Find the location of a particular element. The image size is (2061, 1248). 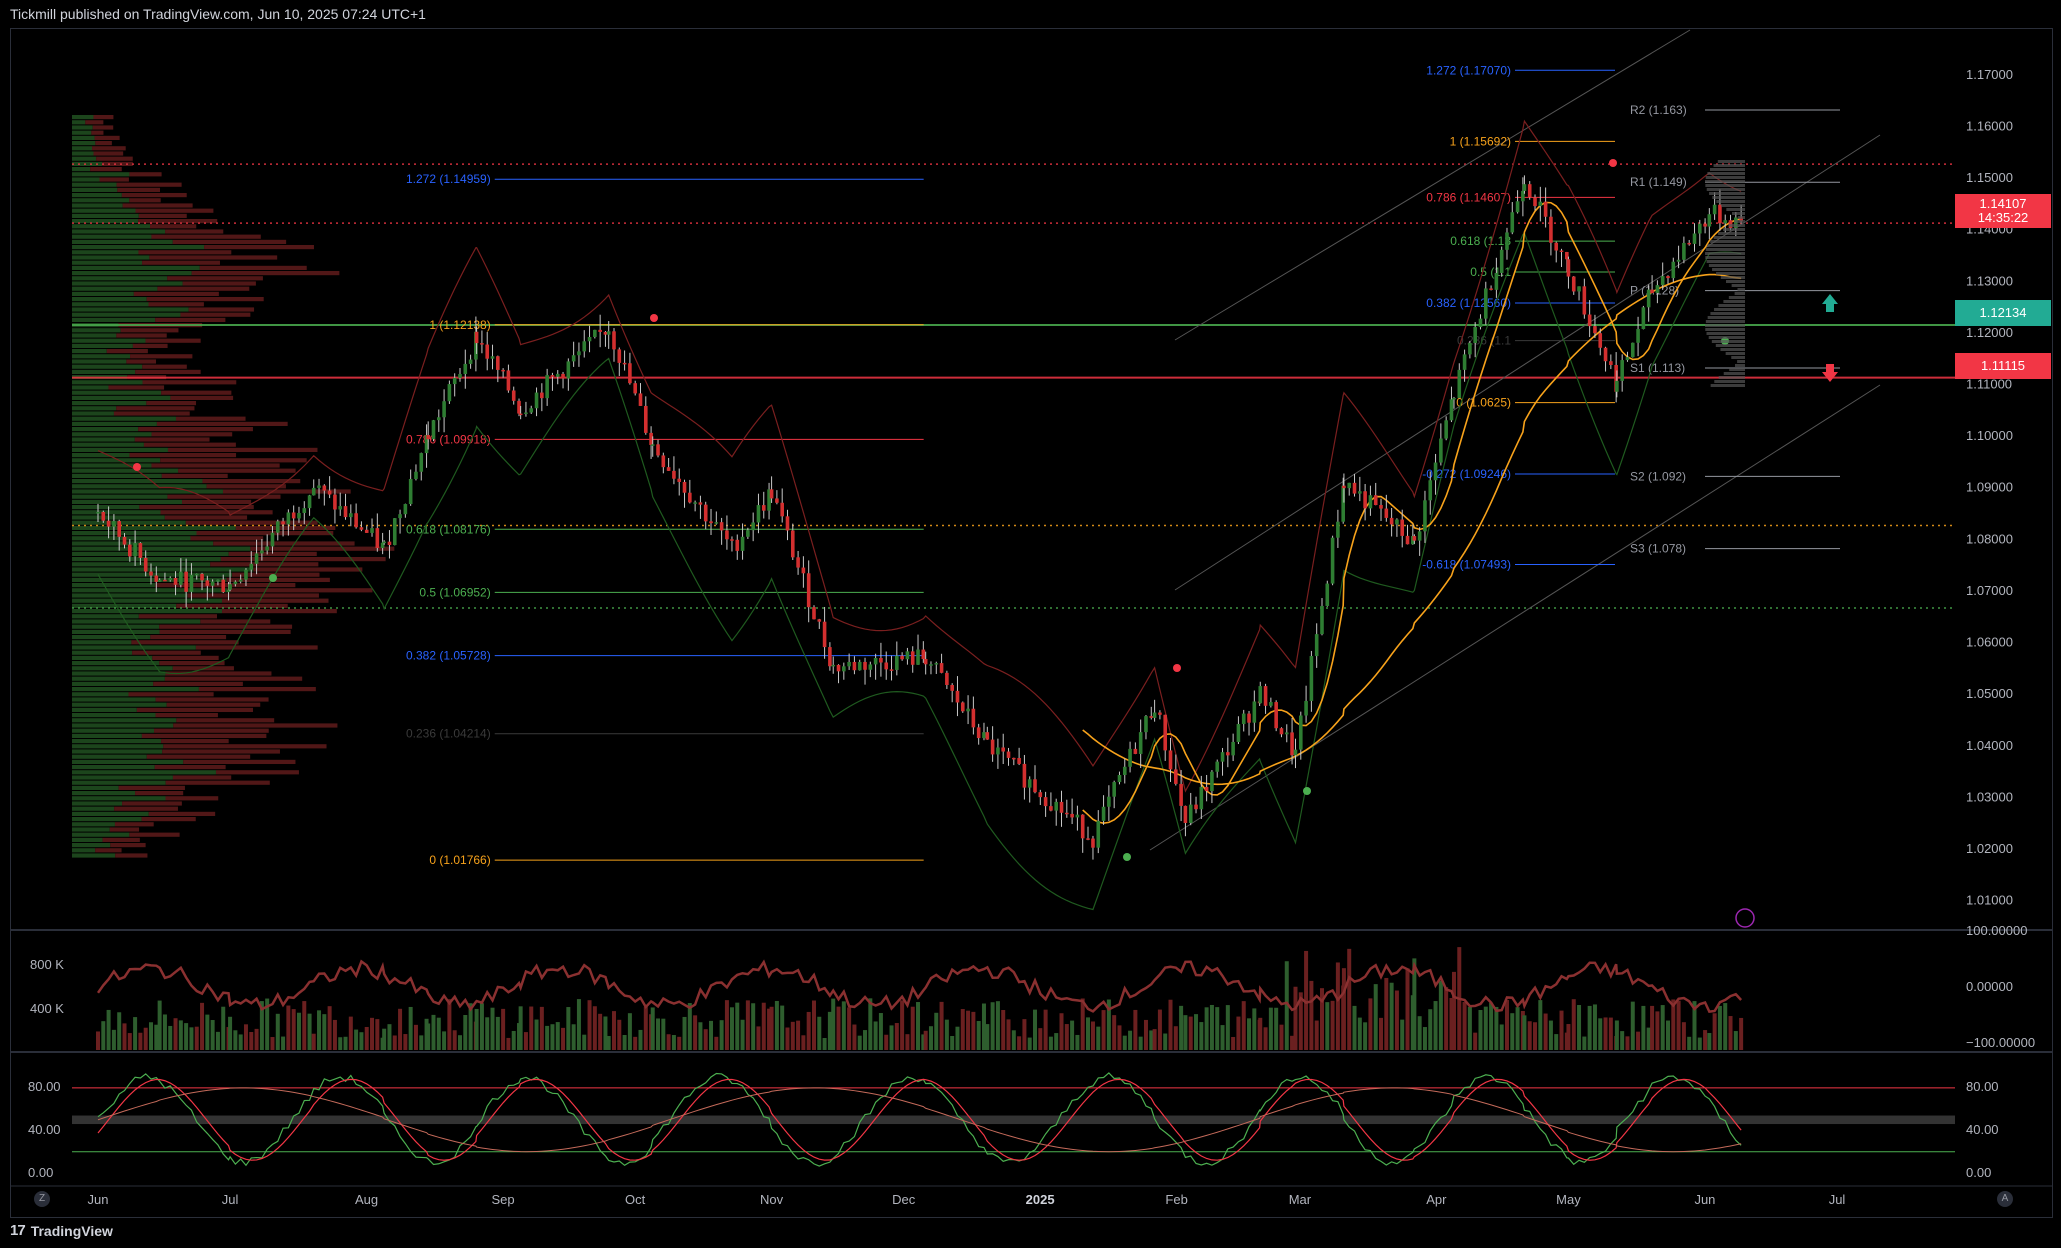

auto-scale-button: A is located at coordinates (2005, 1199).